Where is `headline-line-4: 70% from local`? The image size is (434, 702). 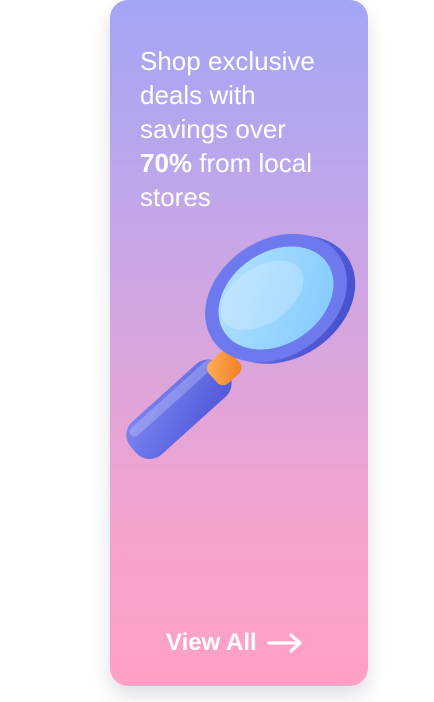
headline-line-4: 70% from local is located at coordinates (245, 163).